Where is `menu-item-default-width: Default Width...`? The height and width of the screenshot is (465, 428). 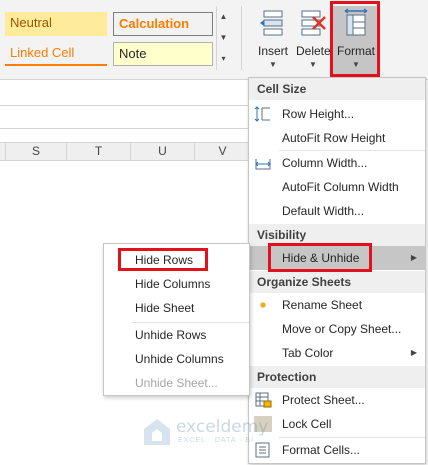
menu-item-default-width: Default Width... is located at coordinates (337, 211).